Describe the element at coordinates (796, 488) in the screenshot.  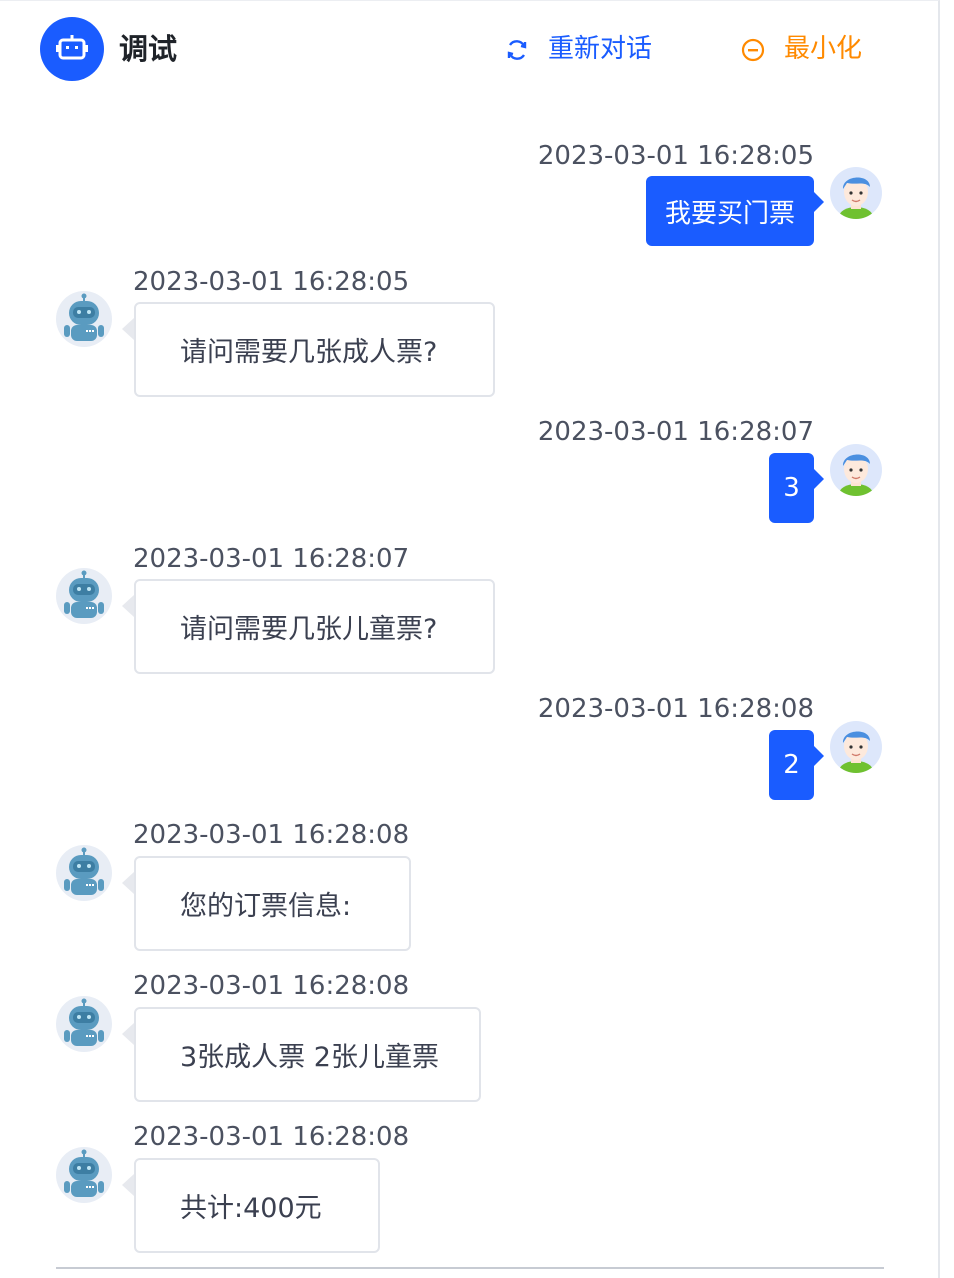
I see `user-message-bubble: 3` at that location.